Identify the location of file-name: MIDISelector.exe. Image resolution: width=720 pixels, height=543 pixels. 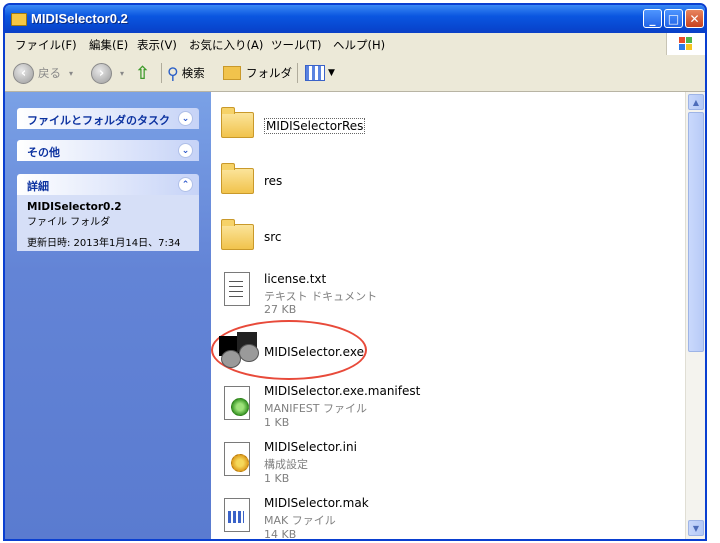
(314, 352).